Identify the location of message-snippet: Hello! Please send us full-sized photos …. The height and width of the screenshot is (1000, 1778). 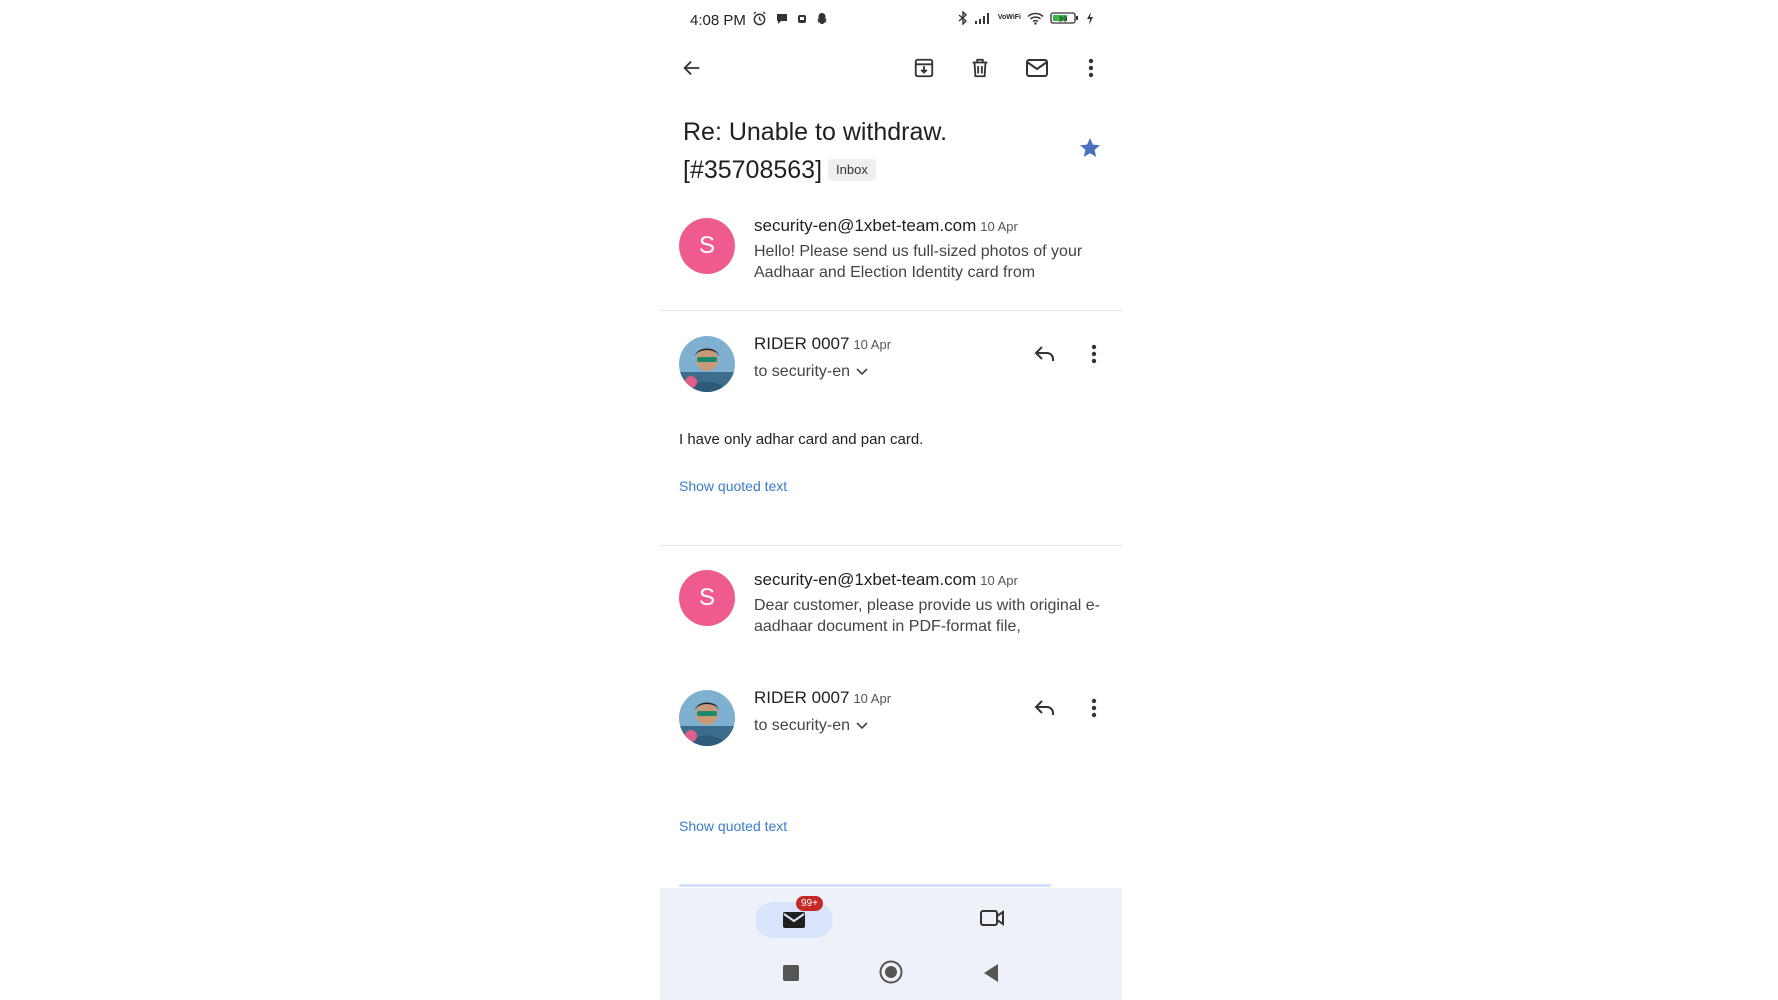
(918, 262).